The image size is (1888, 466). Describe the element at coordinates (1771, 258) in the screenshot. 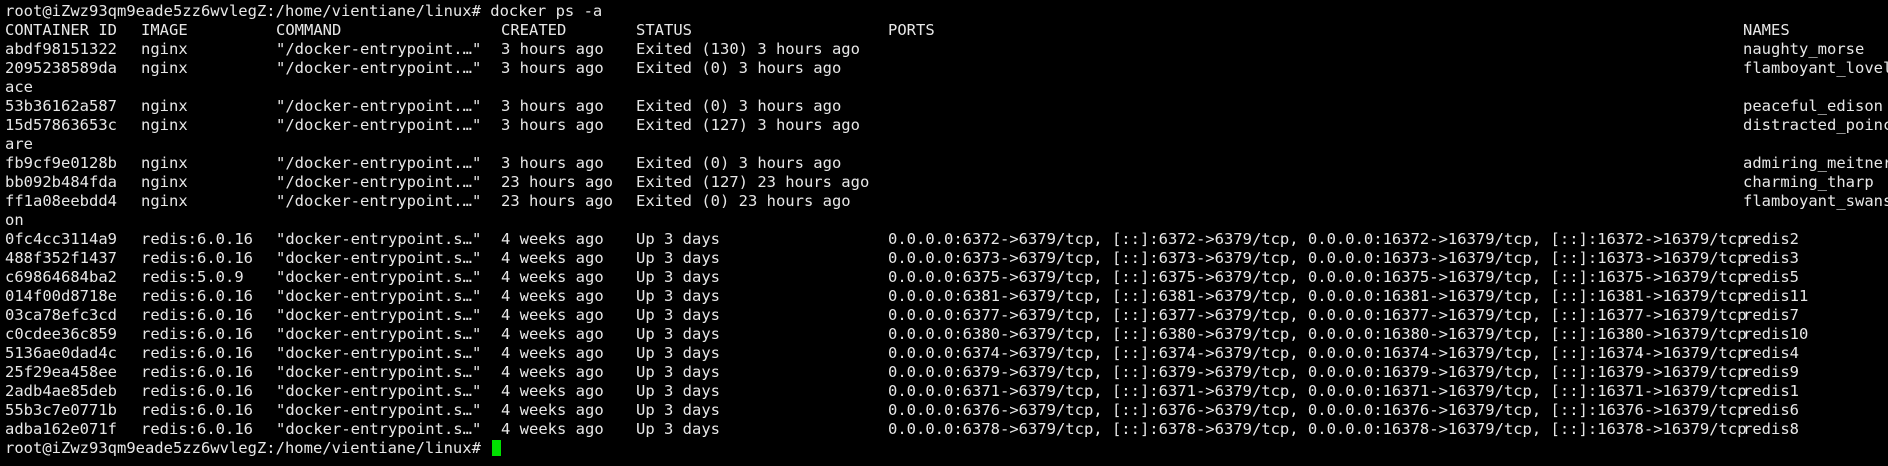

I see `cell-container-name: redis3` at that location.